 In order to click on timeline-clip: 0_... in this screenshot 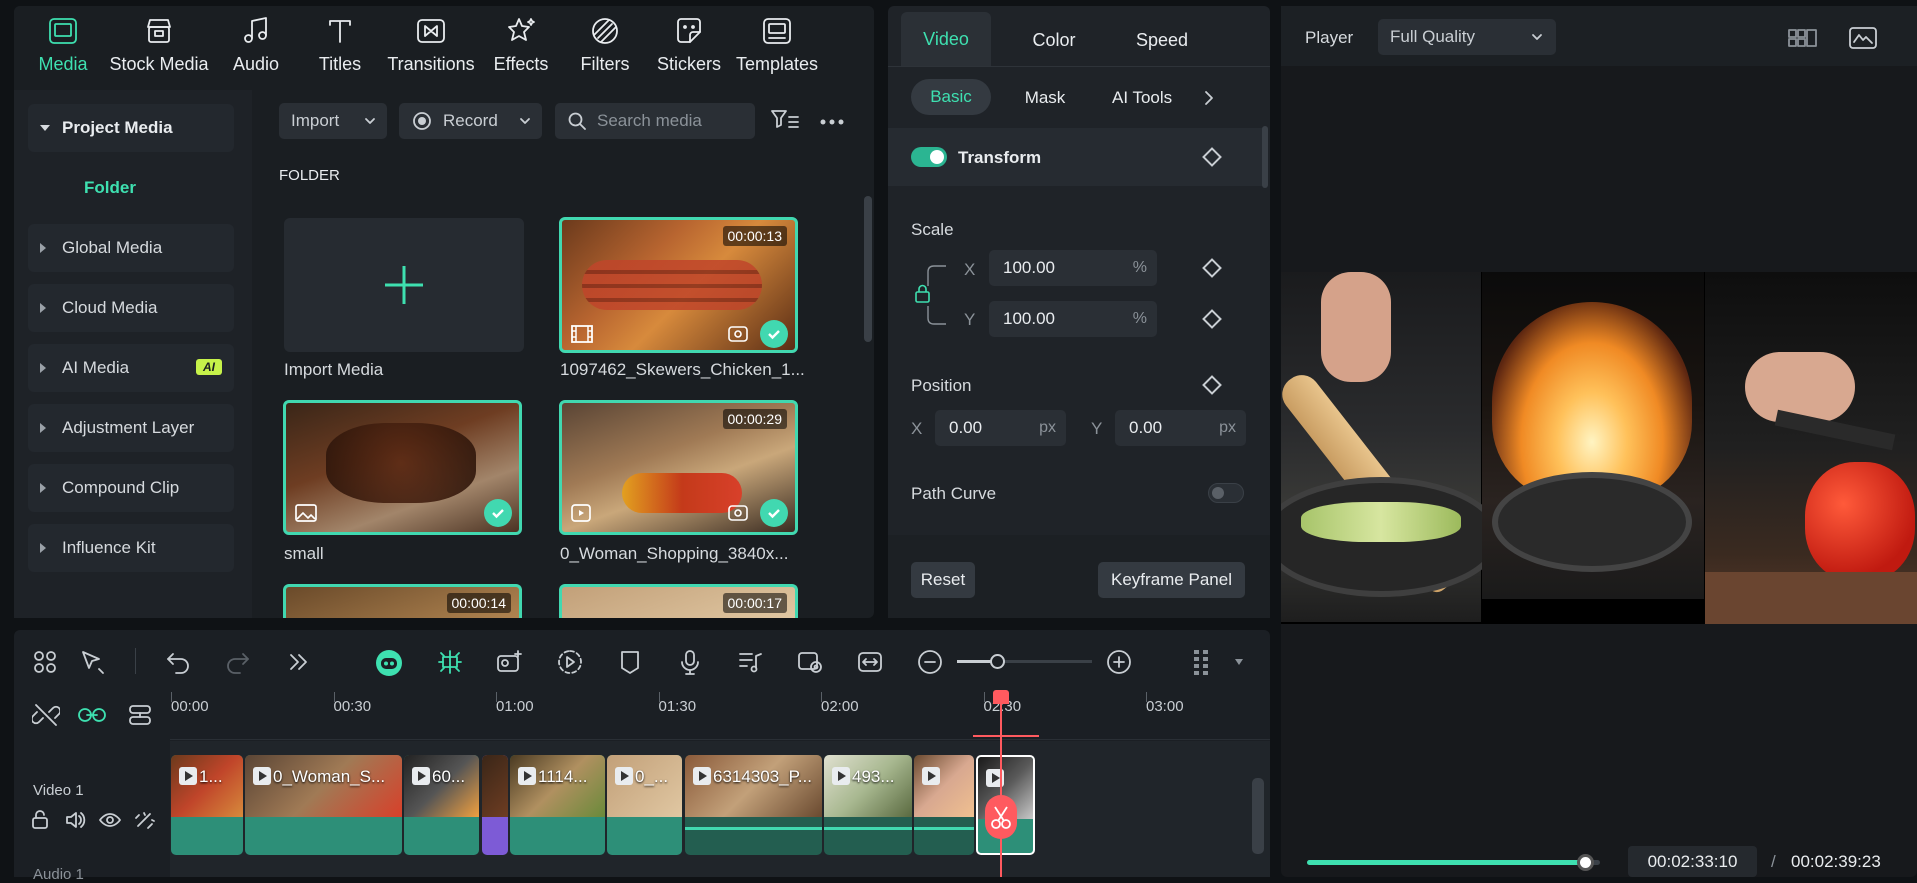, I will do `click(644, 805)`.